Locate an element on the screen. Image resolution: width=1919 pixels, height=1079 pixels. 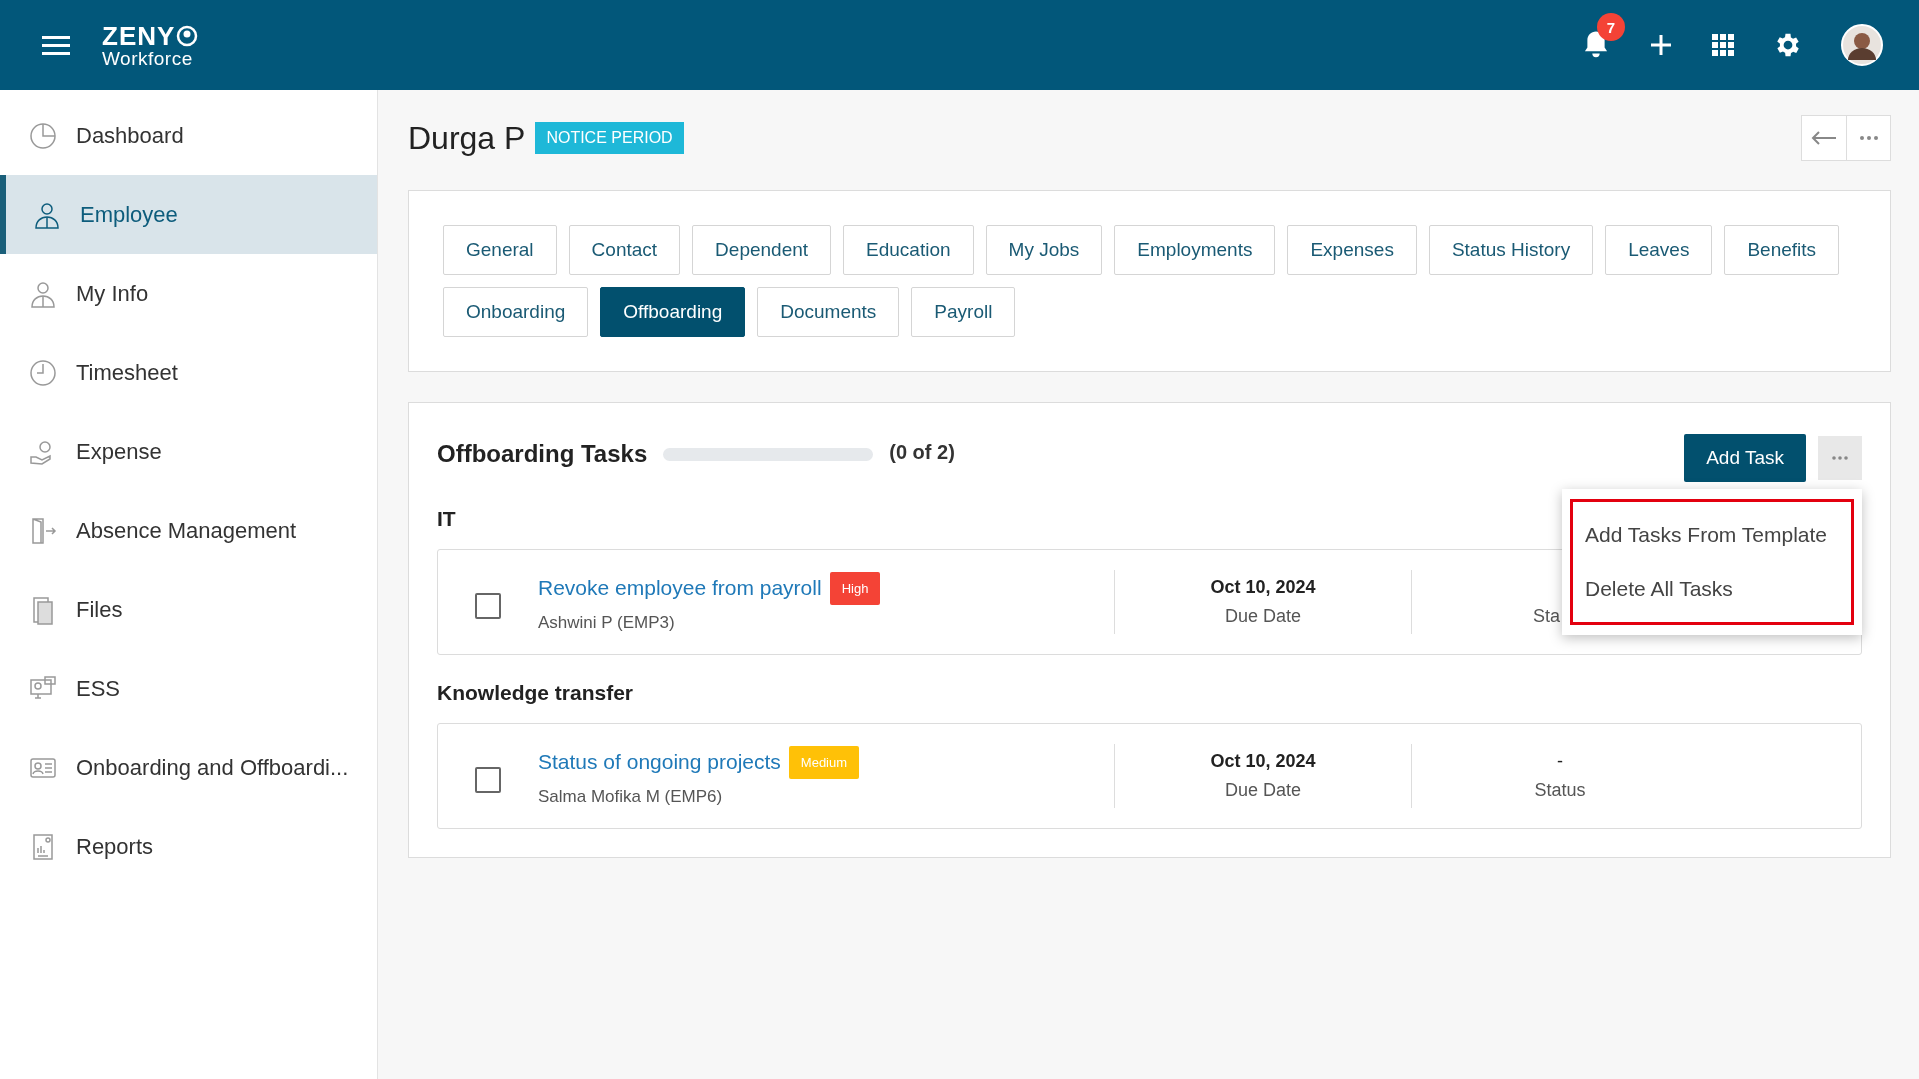
task-link: Revoke employee from payroll is located at coordinates (680, 588).